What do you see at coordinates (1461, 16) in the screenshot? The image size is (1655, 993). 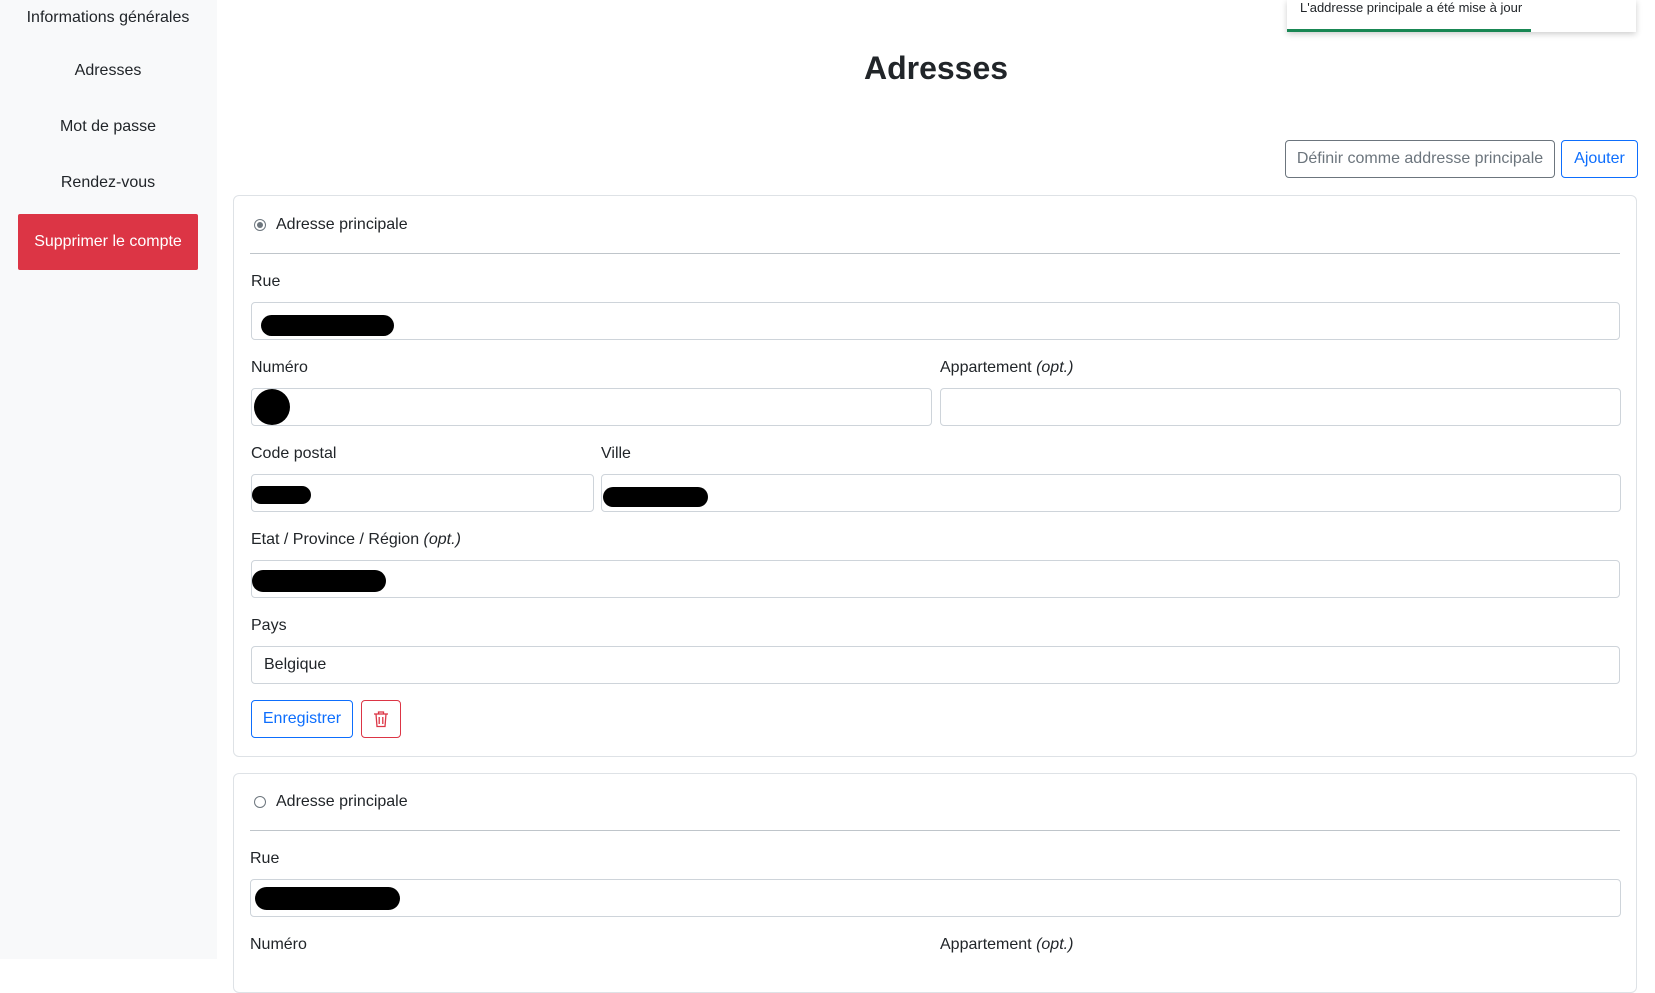 I see `toast-notification: L'addresse principale a été mise à jour` at bounding box center [1461, 16].